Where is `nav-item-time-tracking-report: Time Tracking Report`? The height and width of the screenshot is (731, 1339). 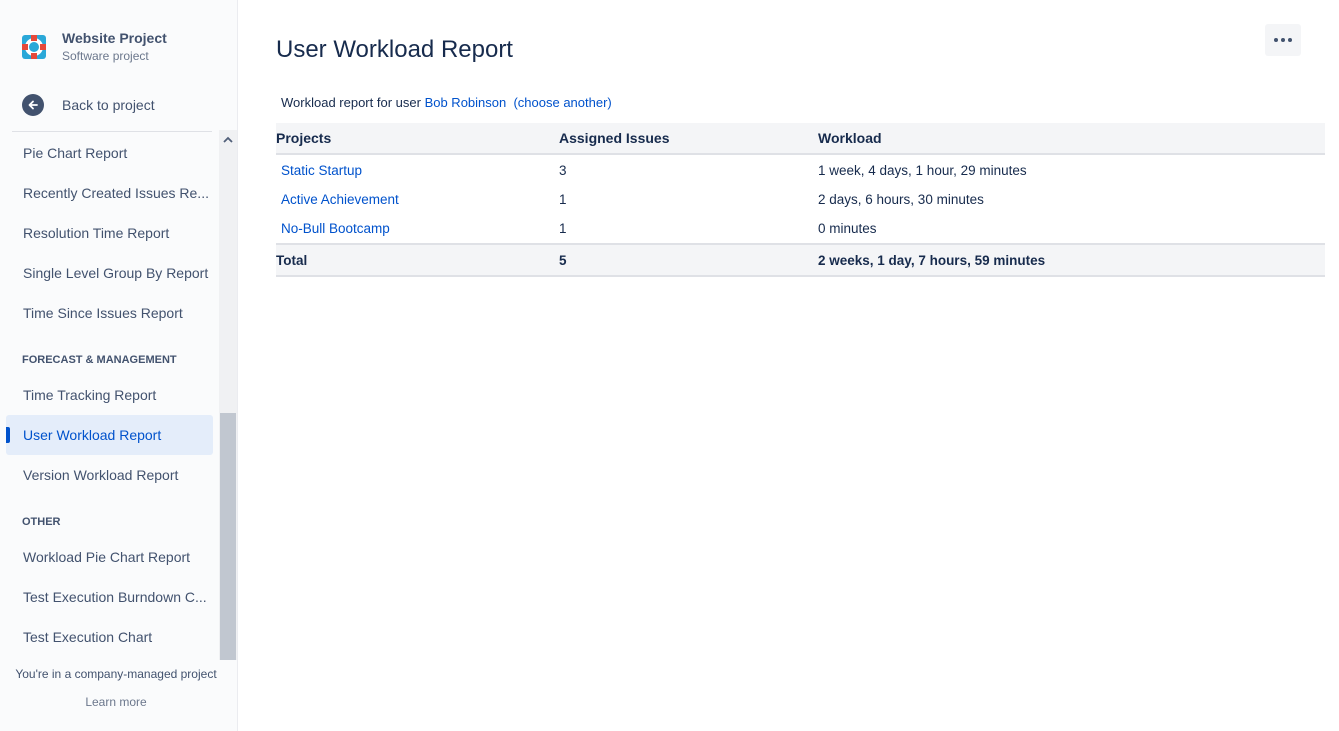
nav-item-time-tracking-report: Time Tracking Report is located at coordinates (109, 395).